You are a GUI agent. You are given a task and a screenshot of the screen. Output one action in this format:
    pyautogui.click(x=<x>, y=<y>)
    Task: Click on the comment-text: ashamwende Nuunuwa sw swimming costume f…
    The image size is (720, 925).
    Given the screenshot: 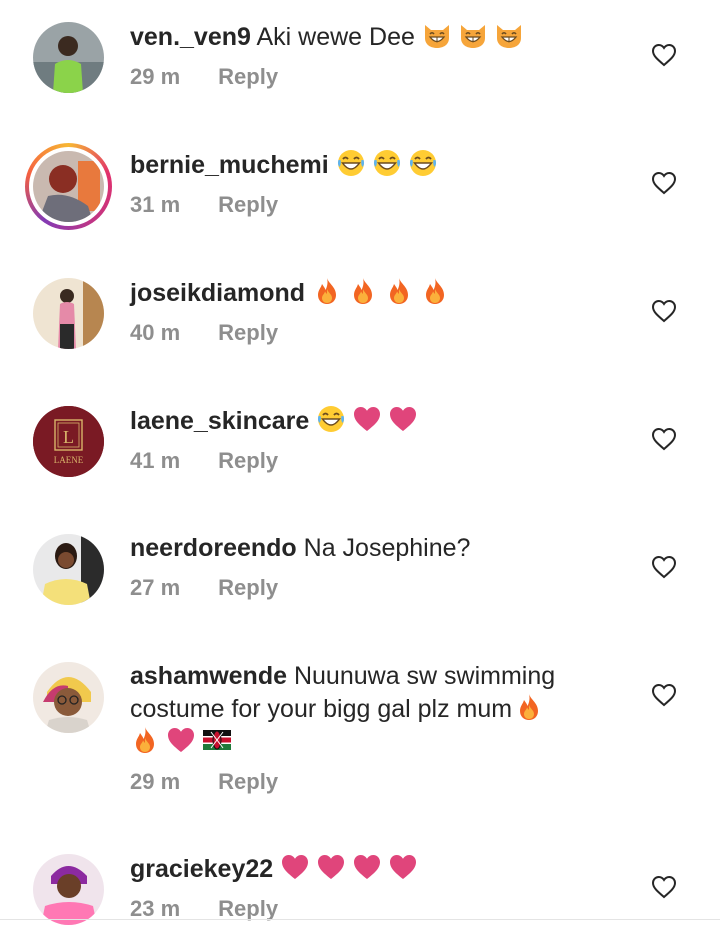 What is the action you would take?
    pyautogui.click(x=375, y=709)
    